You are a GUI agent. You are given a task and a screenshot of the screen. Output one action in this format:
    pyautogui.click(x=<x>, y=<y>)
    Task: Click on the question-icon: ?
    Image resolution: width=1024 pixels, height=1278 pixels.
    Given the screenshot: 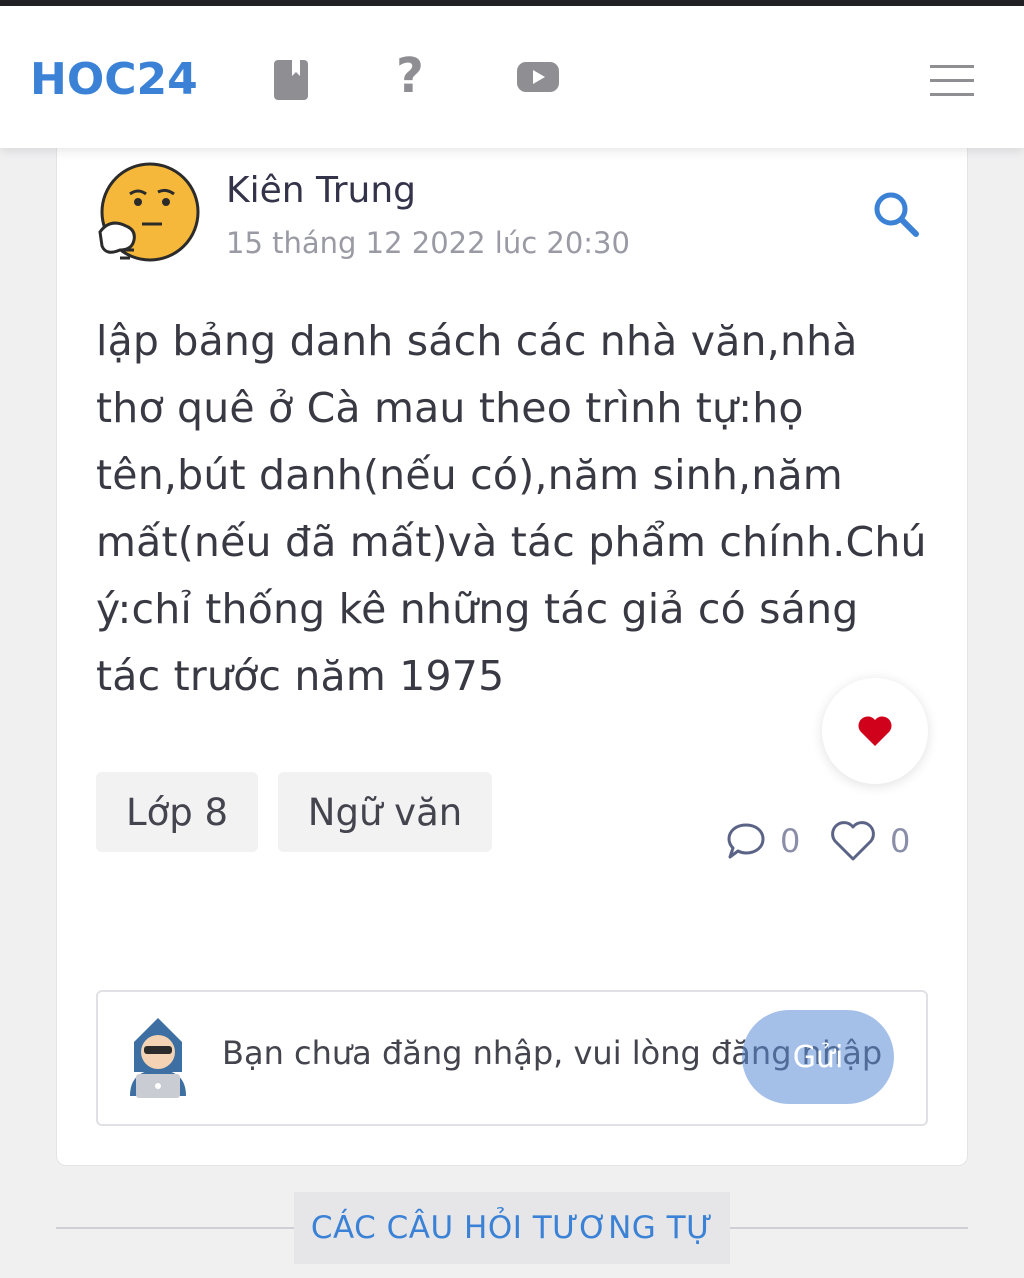 What is the action you would take?
    pyautogui.click(x=410, y=76)
    